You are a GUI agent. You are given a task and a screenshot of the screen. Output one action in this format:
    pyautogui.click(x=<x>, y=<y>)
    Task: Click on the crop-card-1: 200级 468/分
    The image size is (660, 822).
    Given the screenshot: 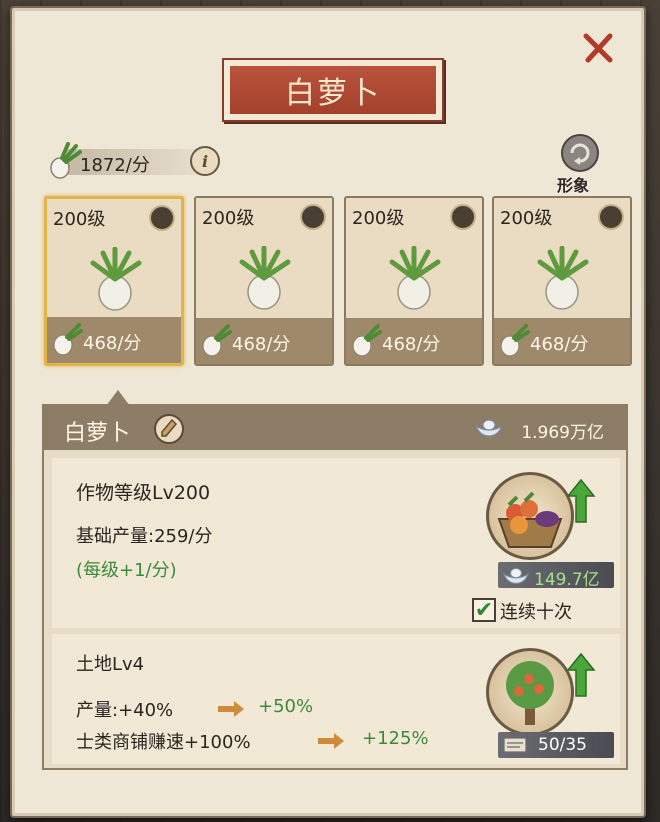 What is the action you would take?
    pyautogui.click(x=114, y=281)
    